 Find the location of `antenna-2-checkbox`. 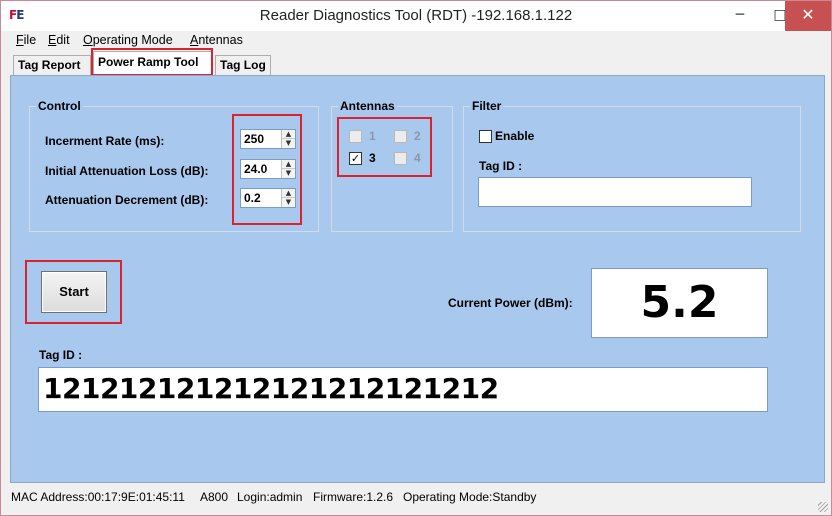

antenna-2-checkbox is located at coordinates (400, 136).